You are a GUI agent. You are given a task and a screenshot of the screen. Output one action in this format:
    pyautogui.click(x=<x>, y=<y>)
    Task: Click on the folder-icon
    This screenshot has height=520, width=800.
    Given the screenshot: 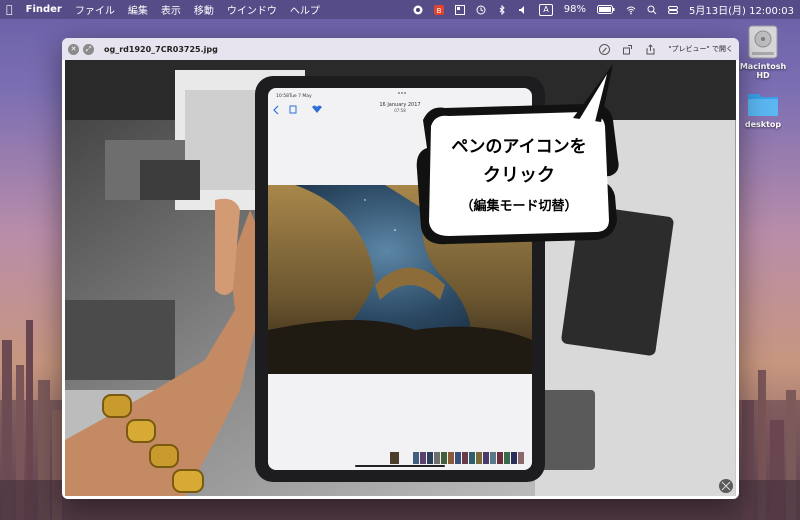 What is the action you would take?
    pyautogui.click(x=763, y=105)
    